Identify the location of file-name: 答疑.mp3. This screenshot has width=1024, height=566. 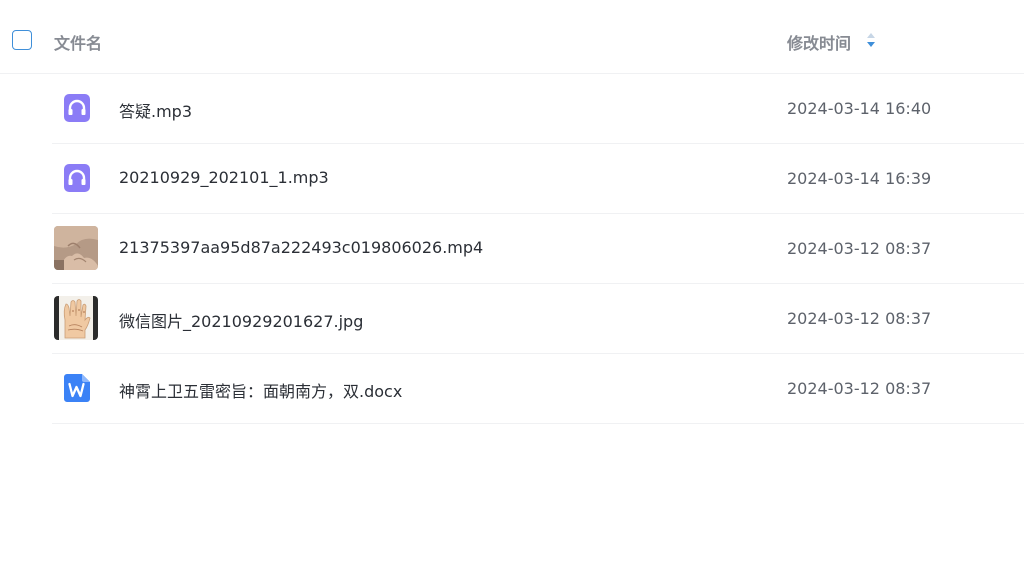
(155, 110).